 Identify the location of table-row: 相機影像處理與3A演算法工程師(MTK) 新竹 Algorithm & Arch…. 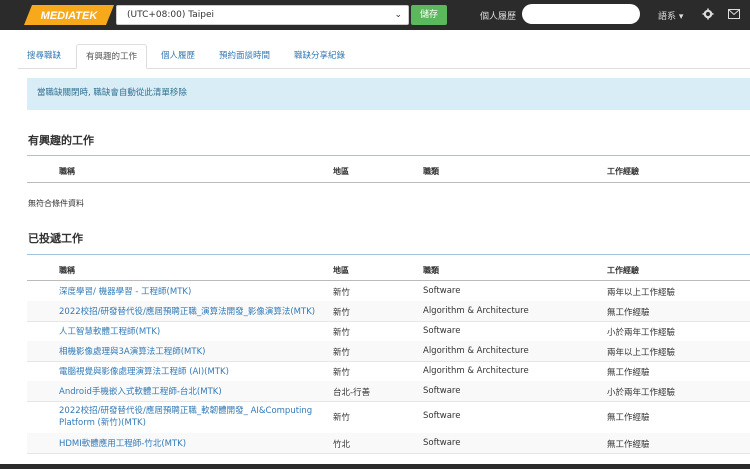
(388, 351).